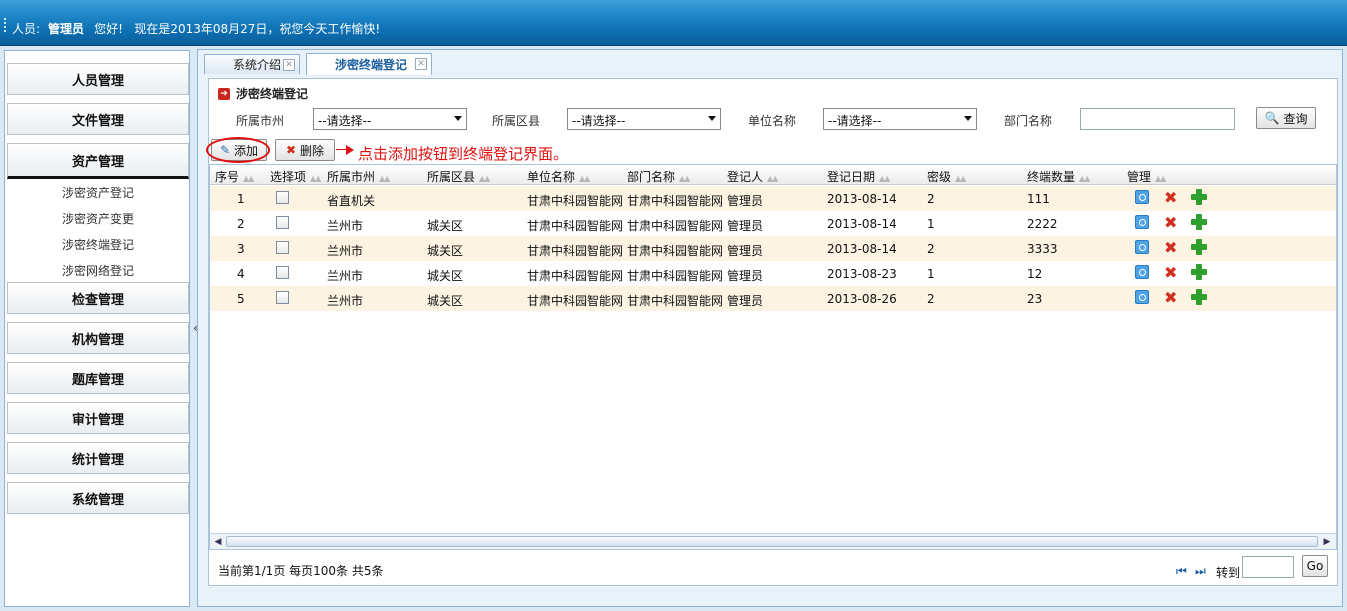  What do you see at coordinates (390, 119) in the screenshot?
I see `city-select: --请选择--` at bounding box center [390, 119].